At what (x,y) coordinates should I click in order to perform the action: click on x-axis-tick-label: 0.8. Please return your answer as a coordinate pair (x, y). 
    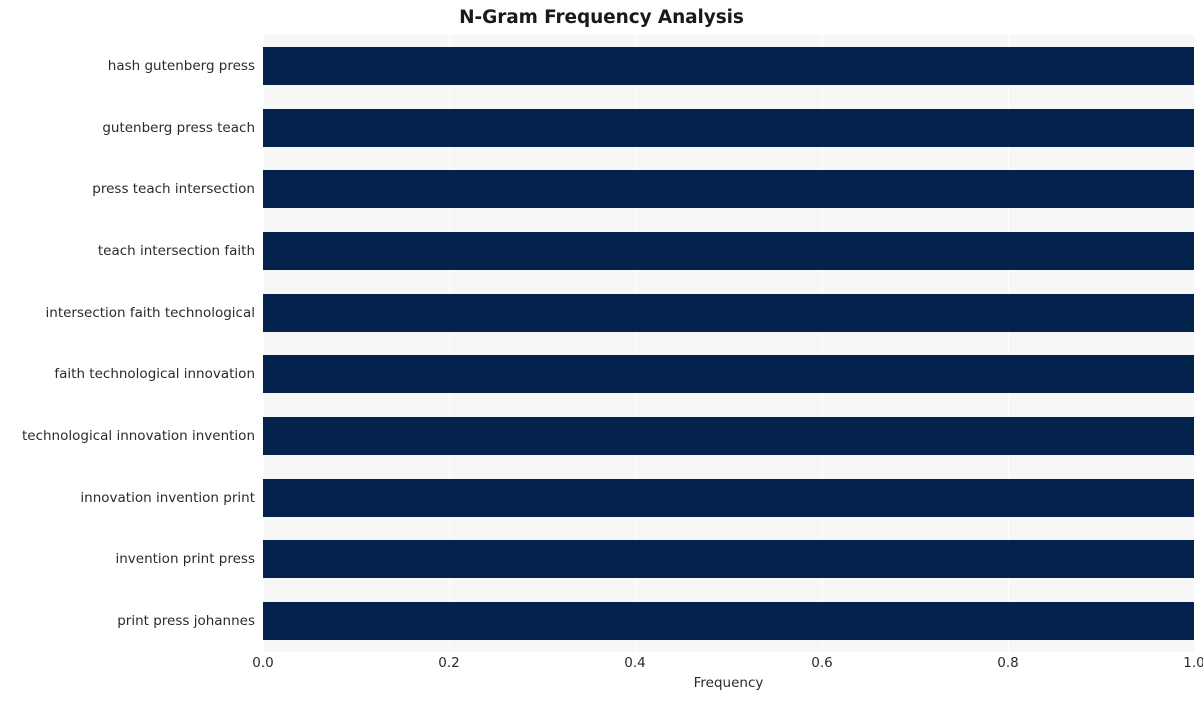
    Looking at the image, I should click on (1008, 663).